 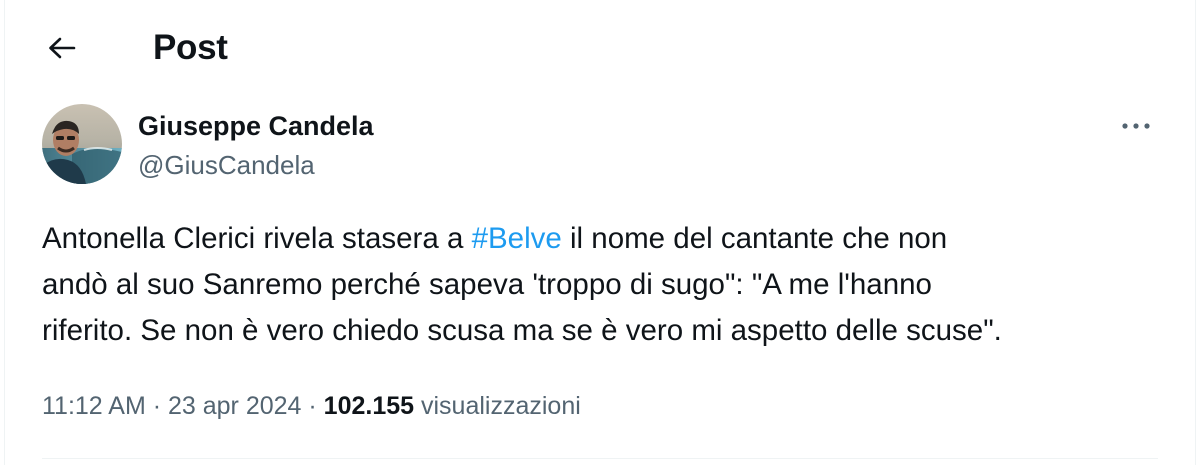 I want to click on post-date: 23 apr 2024, so click(x=234, y=406).